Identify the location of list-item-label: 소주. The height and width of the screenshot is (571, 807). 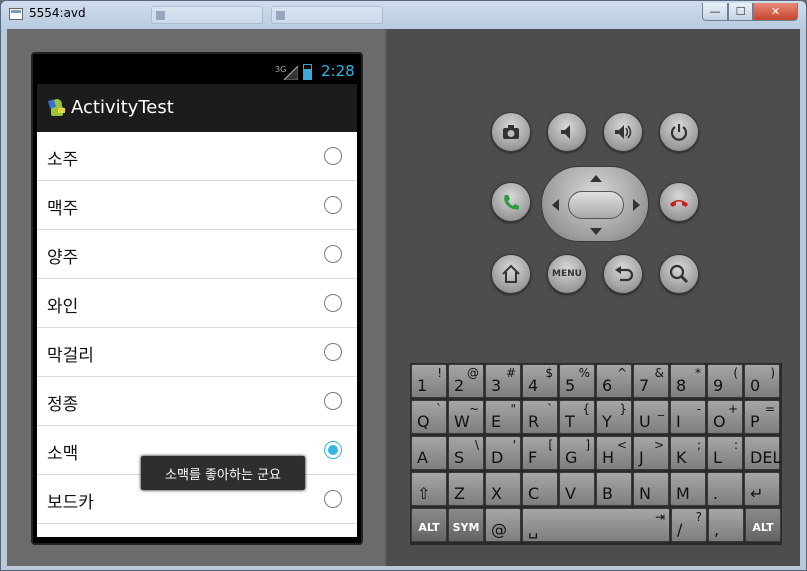
(63, 160).